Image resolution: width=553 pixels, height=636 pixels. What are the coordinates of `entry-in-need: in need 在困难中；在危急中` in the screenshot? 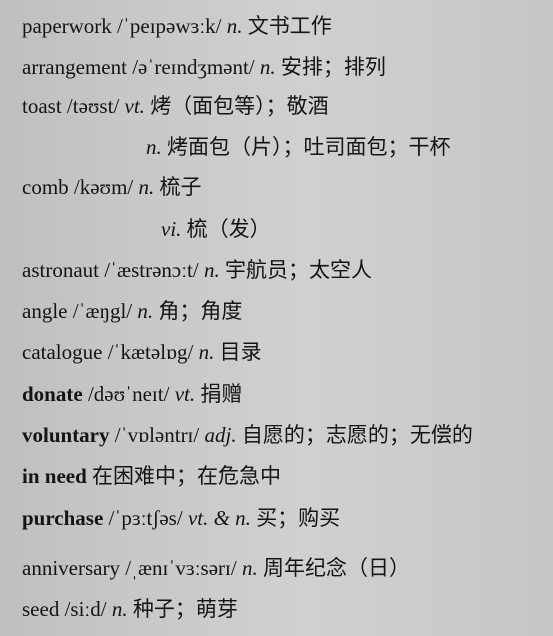 It's located at (151, 476).